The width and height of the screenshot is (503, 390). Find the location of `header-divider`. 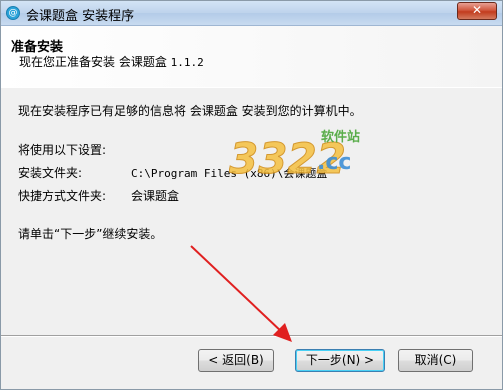

header-divider is located at coordinates (251, 87).